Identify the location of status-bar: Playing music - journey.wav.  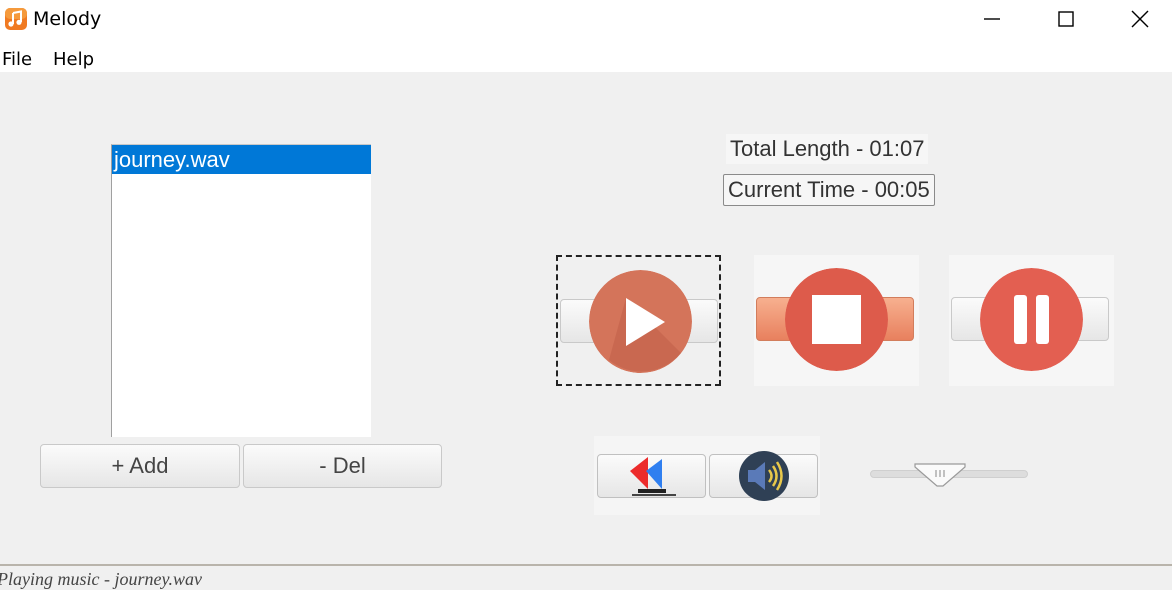
(586, 577).